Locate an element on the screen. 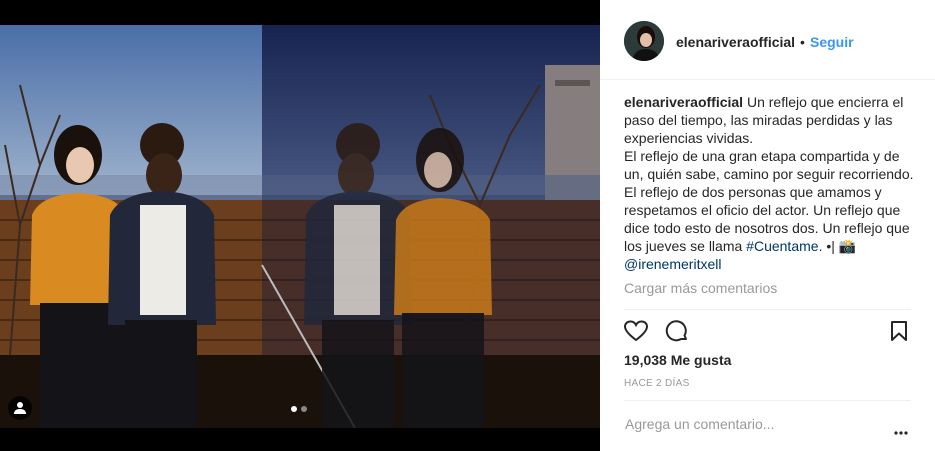  more-options-icon is located at coordinates (901, 431).